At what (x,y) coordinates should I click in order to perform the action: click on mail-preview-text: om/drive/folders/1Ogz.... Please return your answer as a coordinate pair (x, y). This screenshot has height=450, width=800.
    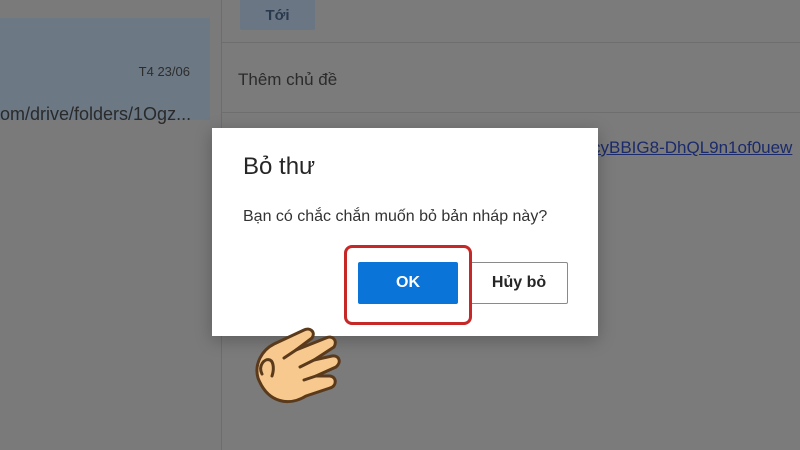
    Looking at the image, I should click on (96, 114).